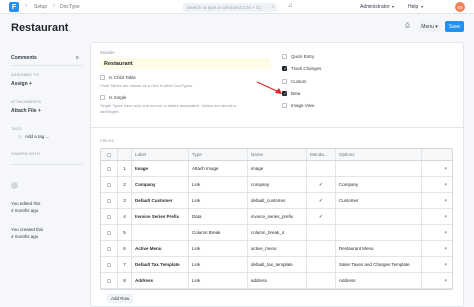 The image size is (474, 307). What do you see at coordinates (160, 216) in the screenshot?
I see `row-label: Invoice Series Prefix` at bounding box center [160, 216].